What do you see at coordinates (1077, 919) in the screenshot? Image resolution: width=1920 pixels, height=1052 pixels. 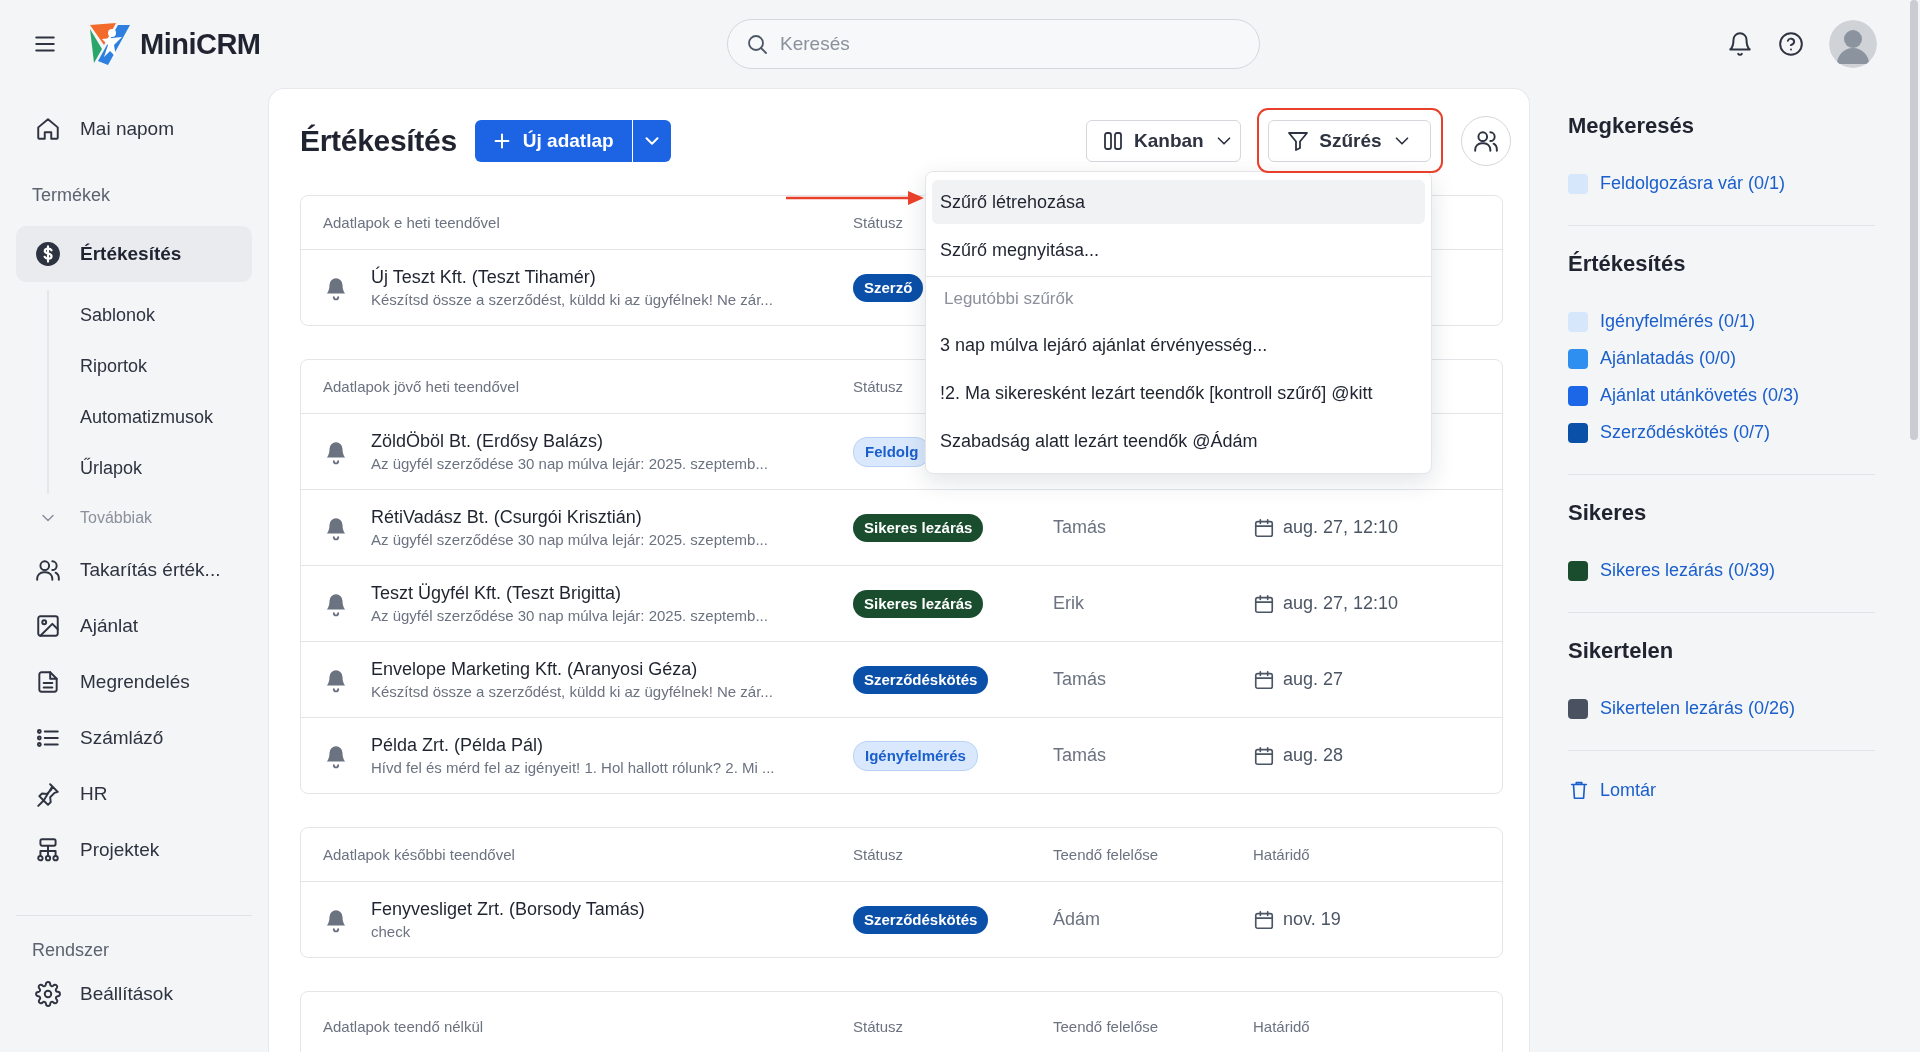 I see `assignee: Ádám` at bounding box center [1077, 919].